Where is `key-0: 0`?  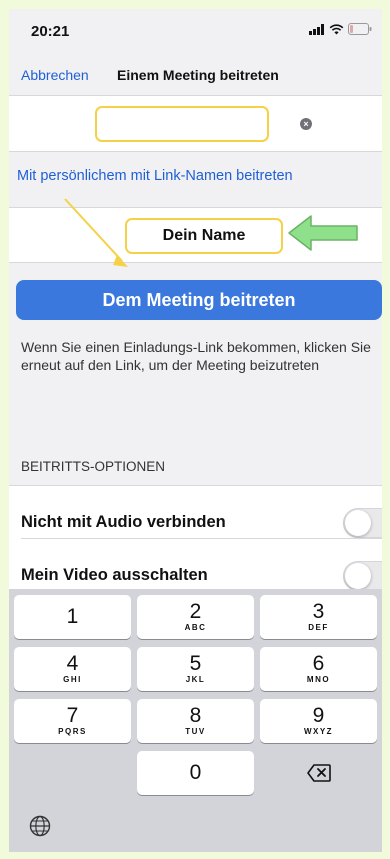 key-0: 0 is located at coordinates (195, 773).